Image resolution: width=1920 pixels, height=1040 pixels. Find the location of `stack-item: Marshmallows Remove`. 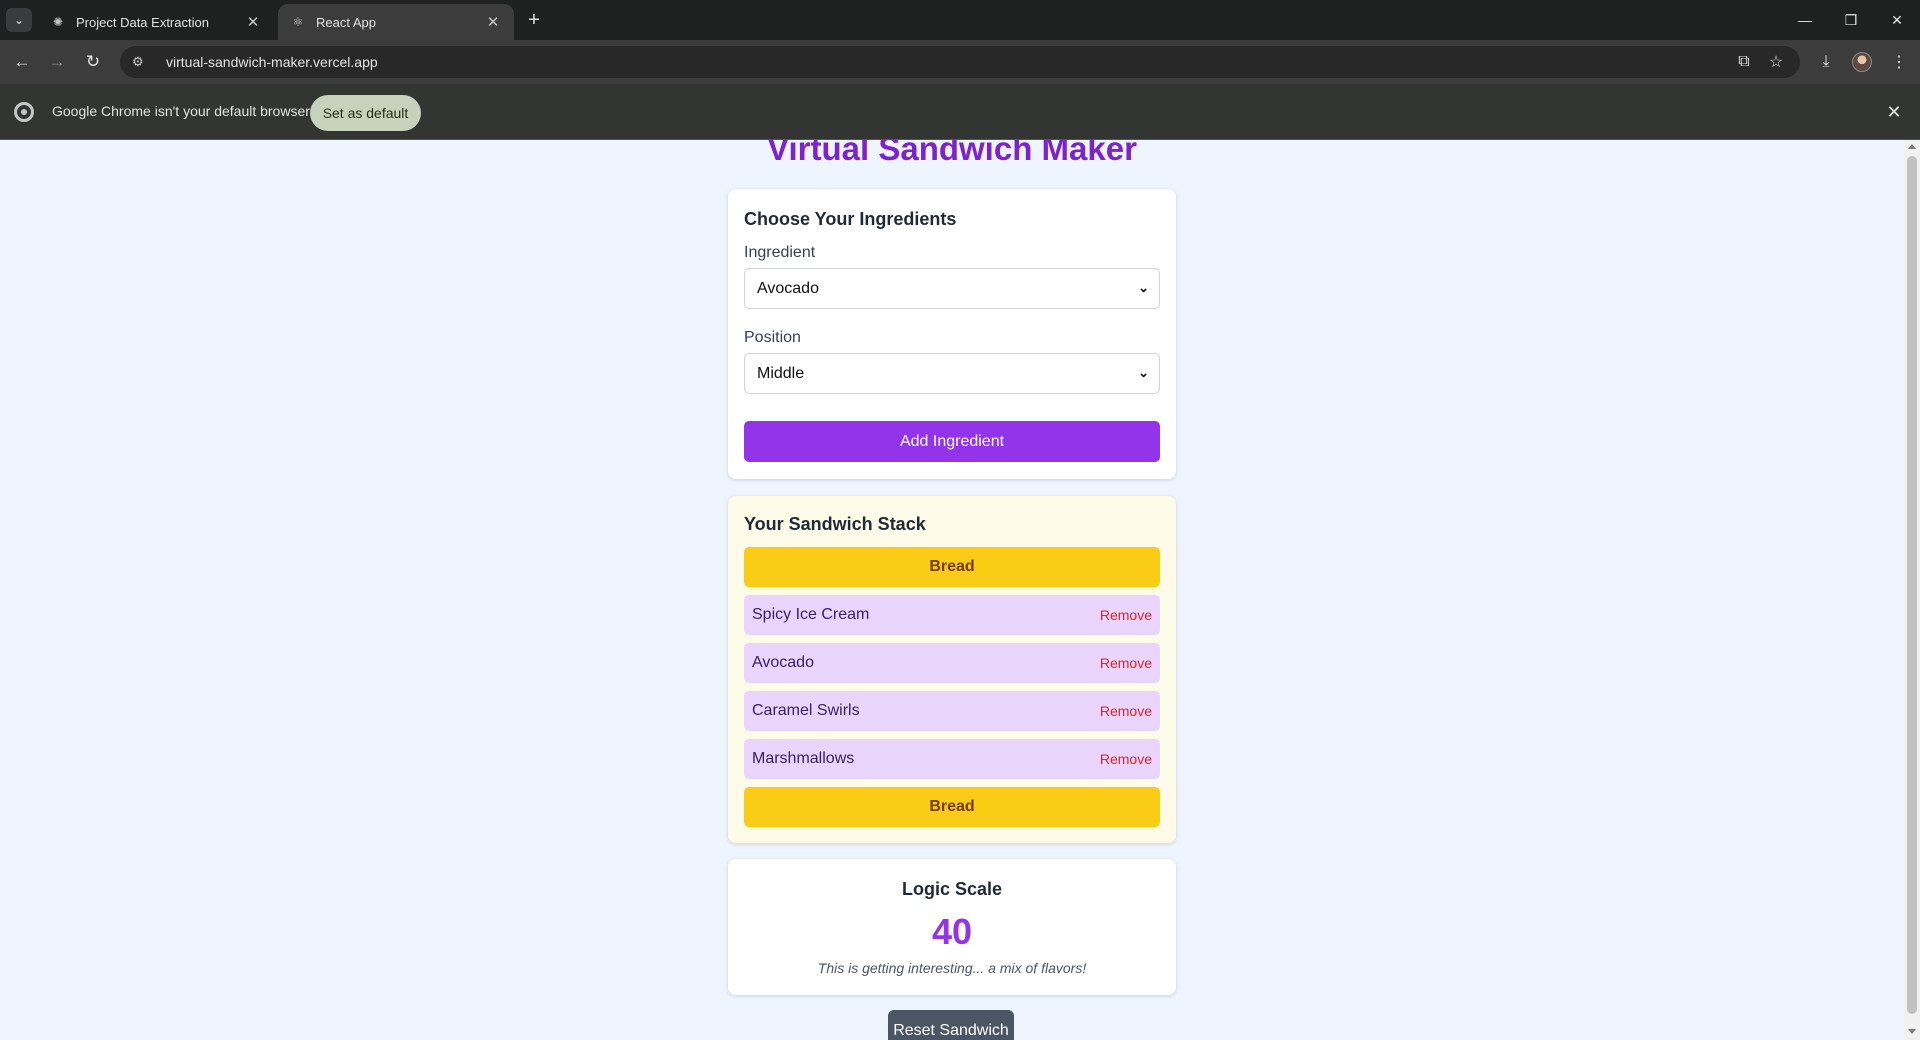

stack-item: Marshmallows Remove is located at coordinates (952, 759).